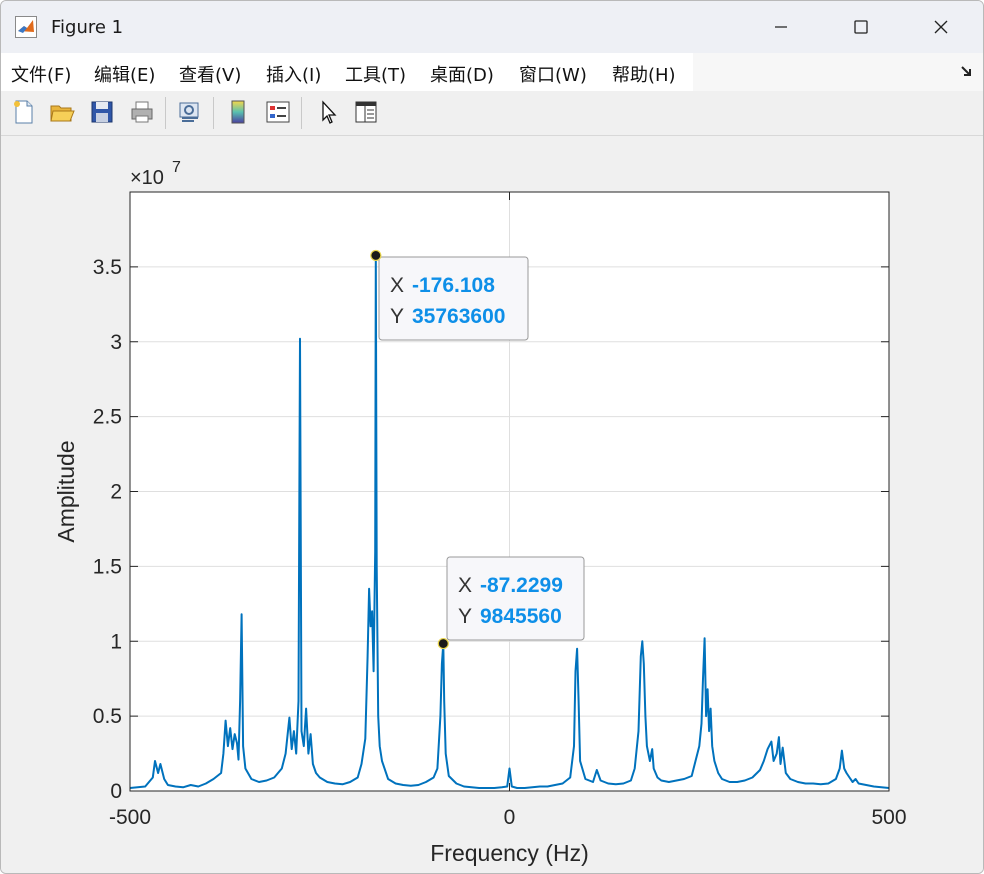 The image size is (984, 874). I want to click on save-button, so click(102, 112).